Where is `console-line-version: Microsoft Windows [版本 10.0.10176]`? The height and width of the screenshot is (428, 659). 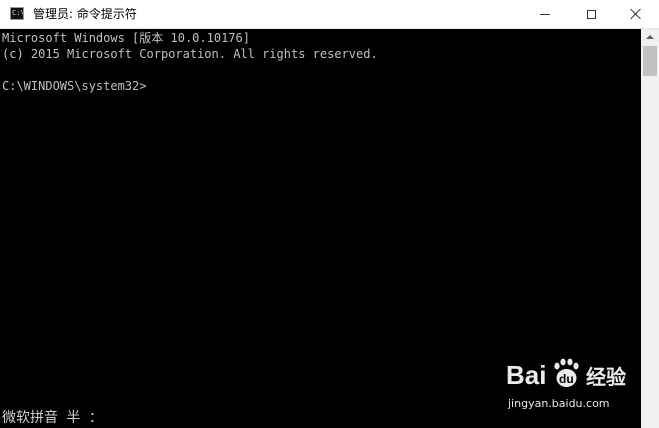
console-line-version: Microsoft Windows [版本 10.0.10176] is located at coordinates (126, 38).